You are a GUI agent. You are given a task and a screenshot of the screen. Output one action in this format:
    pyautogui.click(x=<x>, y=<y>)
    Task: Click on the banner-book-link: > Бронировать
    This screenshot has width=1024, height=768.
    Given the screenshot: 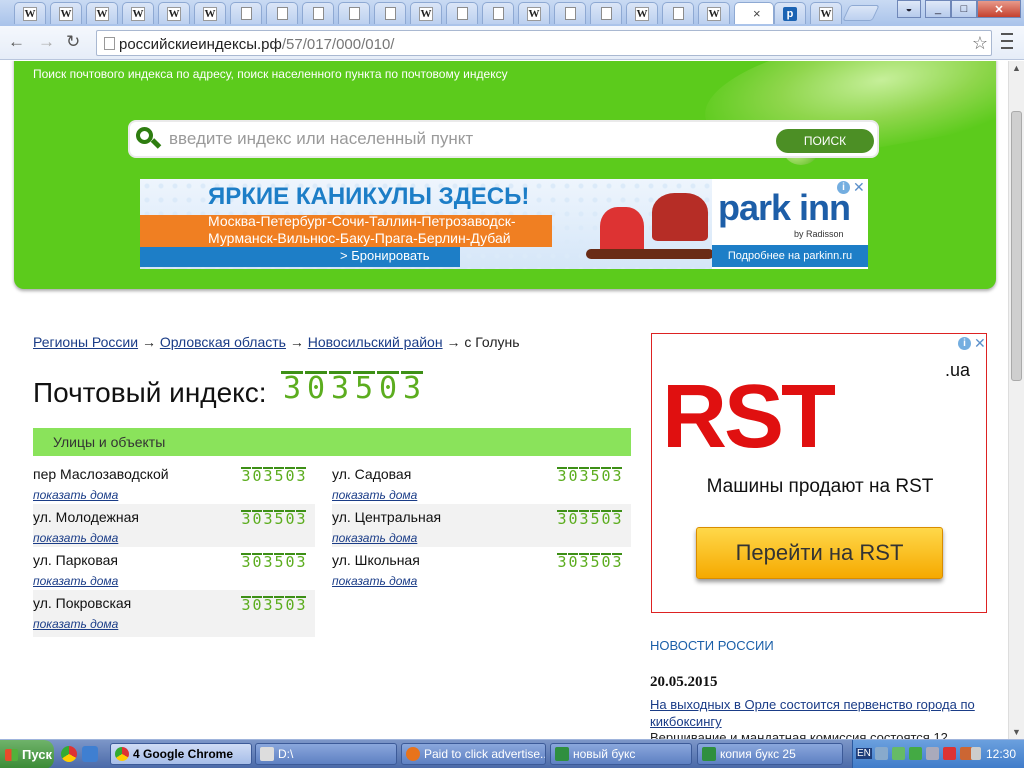 What is the action you would take?
    pyautogui.click(x=385, y=255)
    